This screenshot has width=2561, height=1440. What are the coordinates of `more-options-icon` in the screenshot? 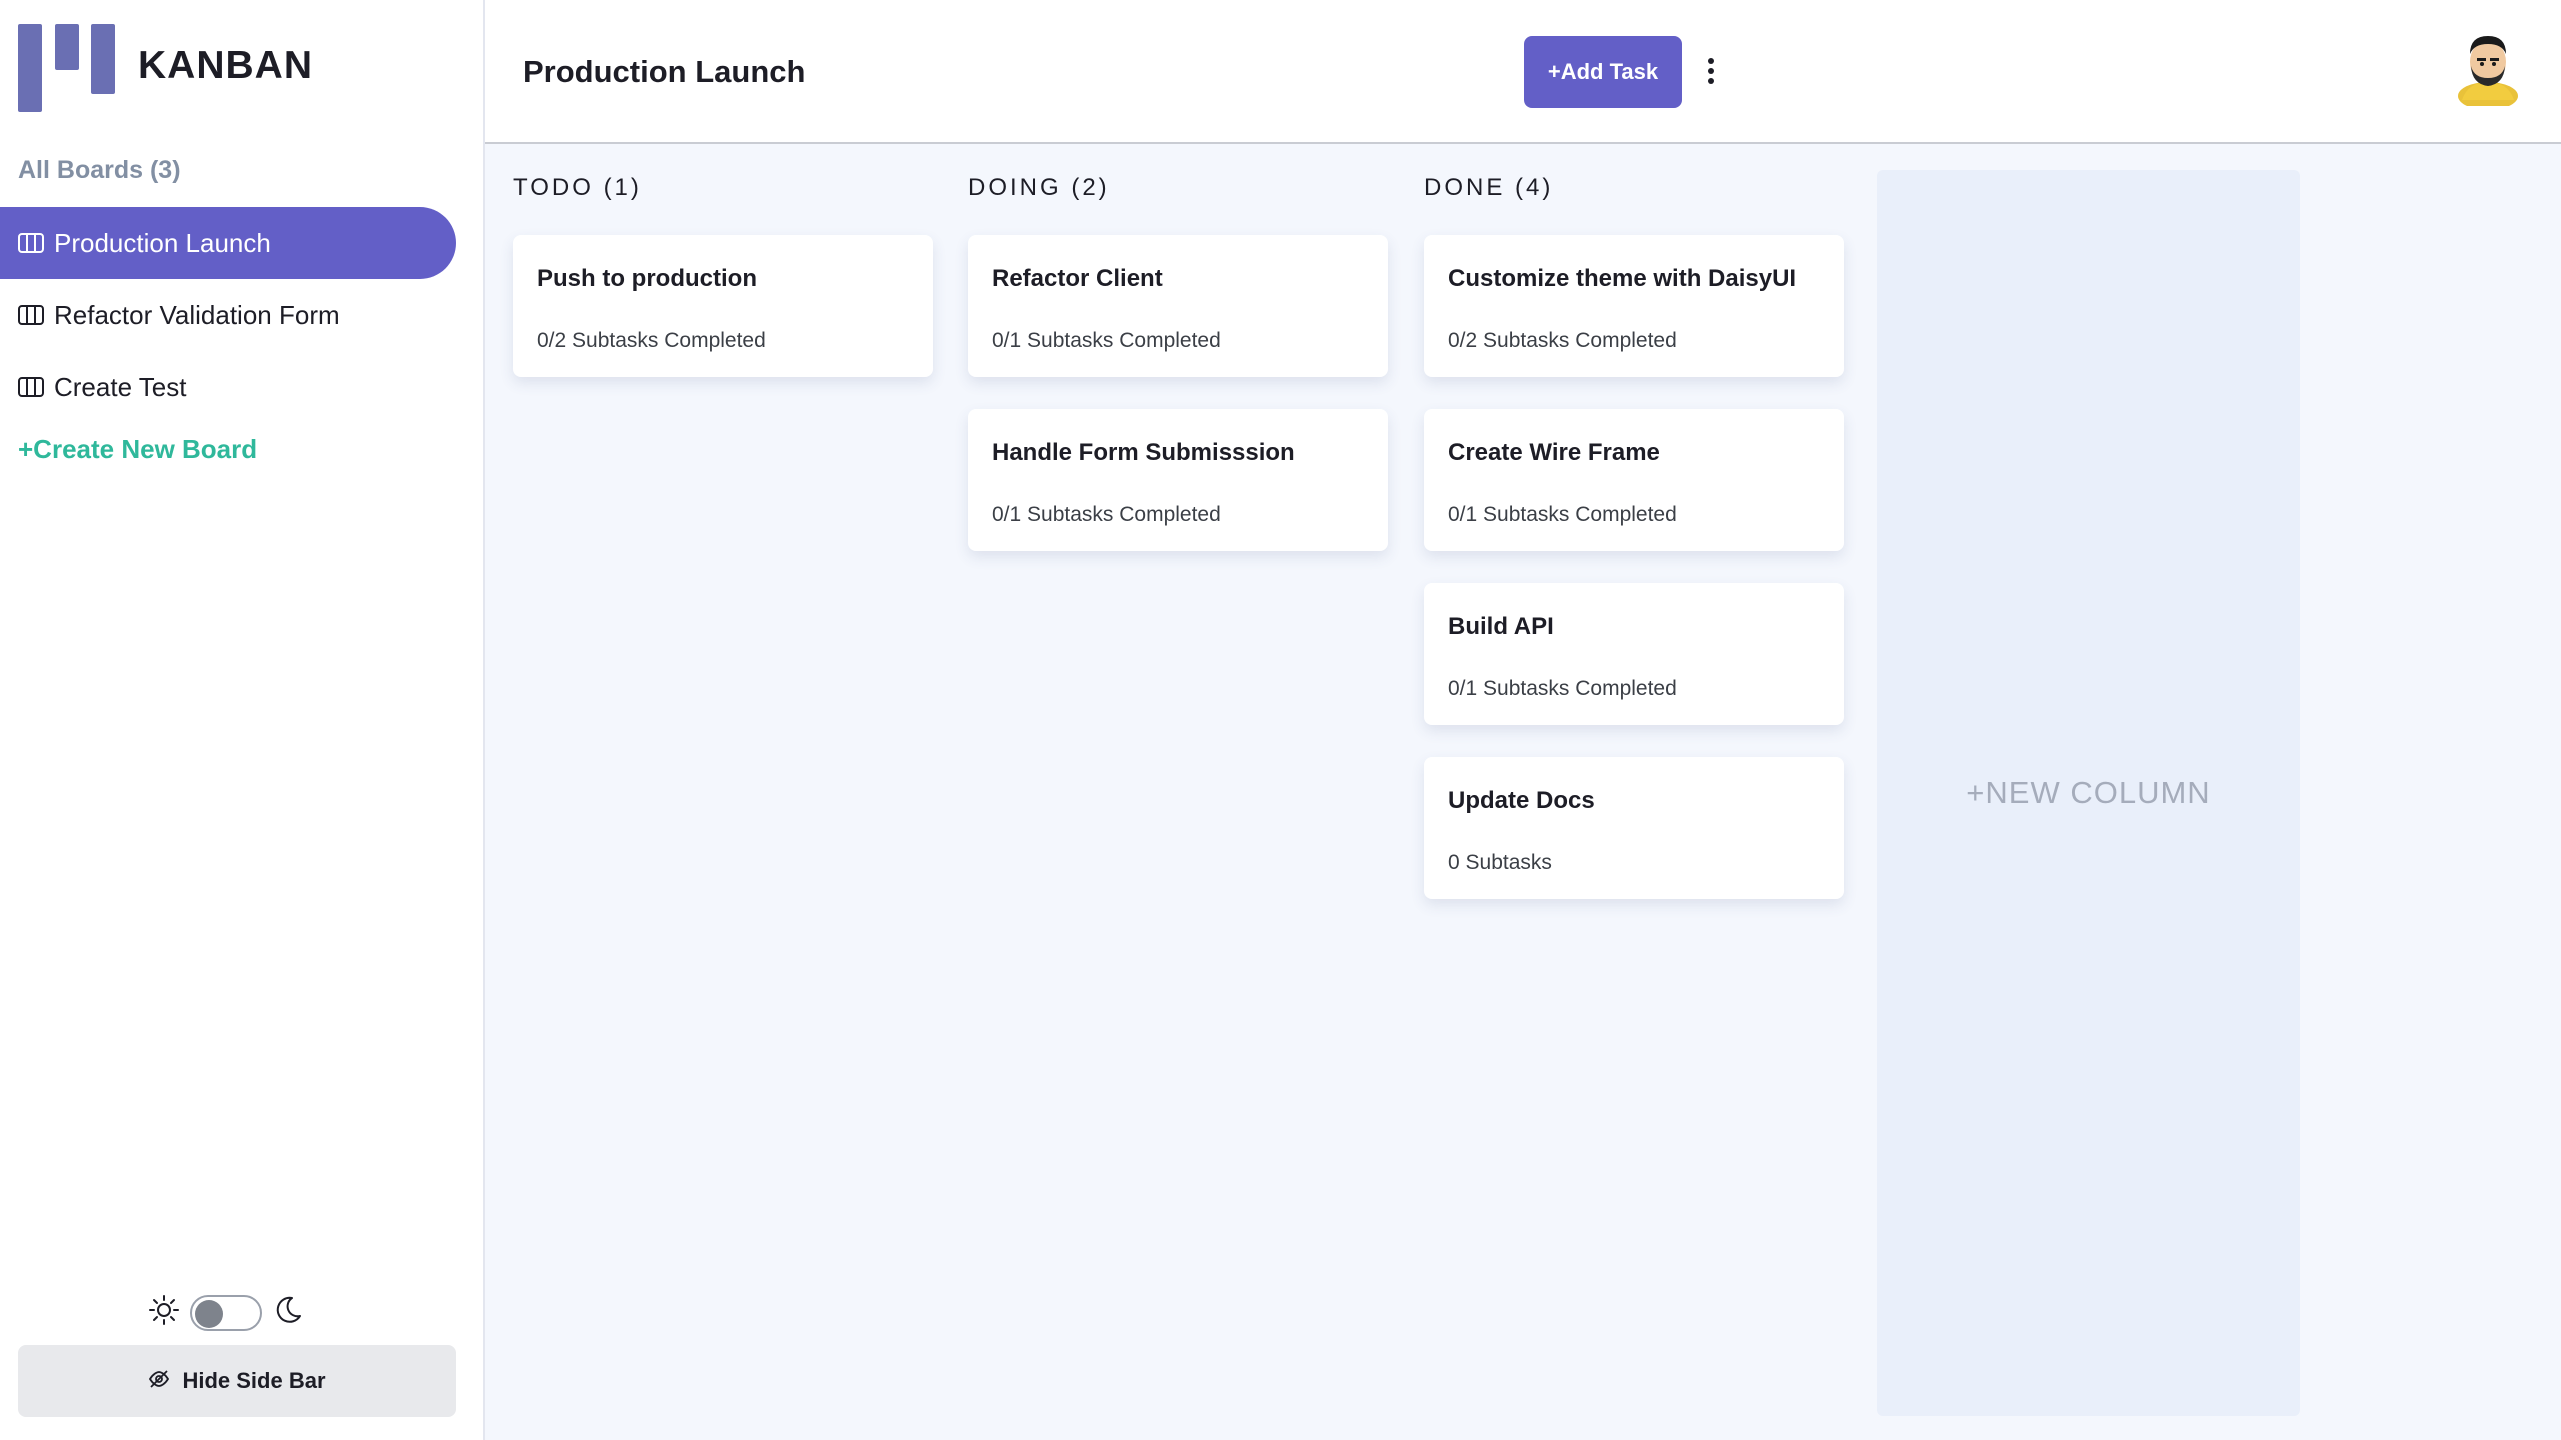 It's located at (1711, 71).